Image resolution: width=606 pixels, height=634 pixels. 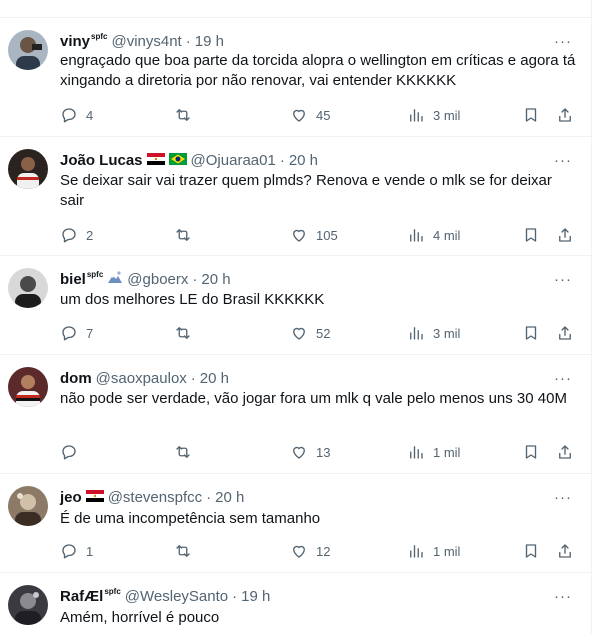 I want to click on views-button: 4 mil, so click(x=433, y=235).